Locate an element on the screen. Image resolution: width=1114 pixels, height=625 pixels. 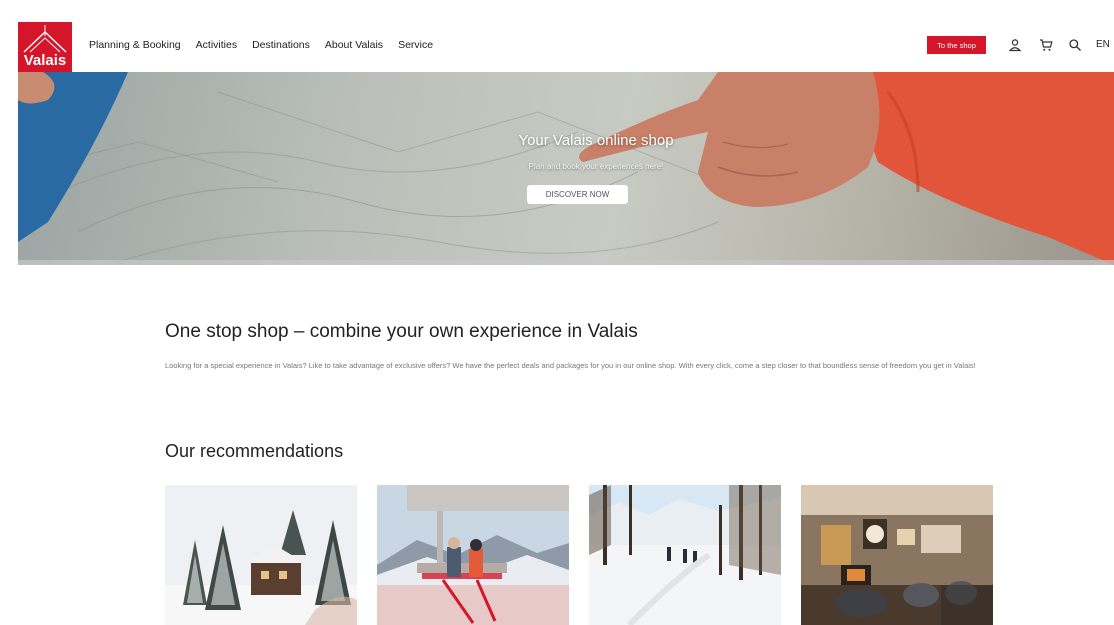
valais-logo: Valais is located at coordinates (45, 47).